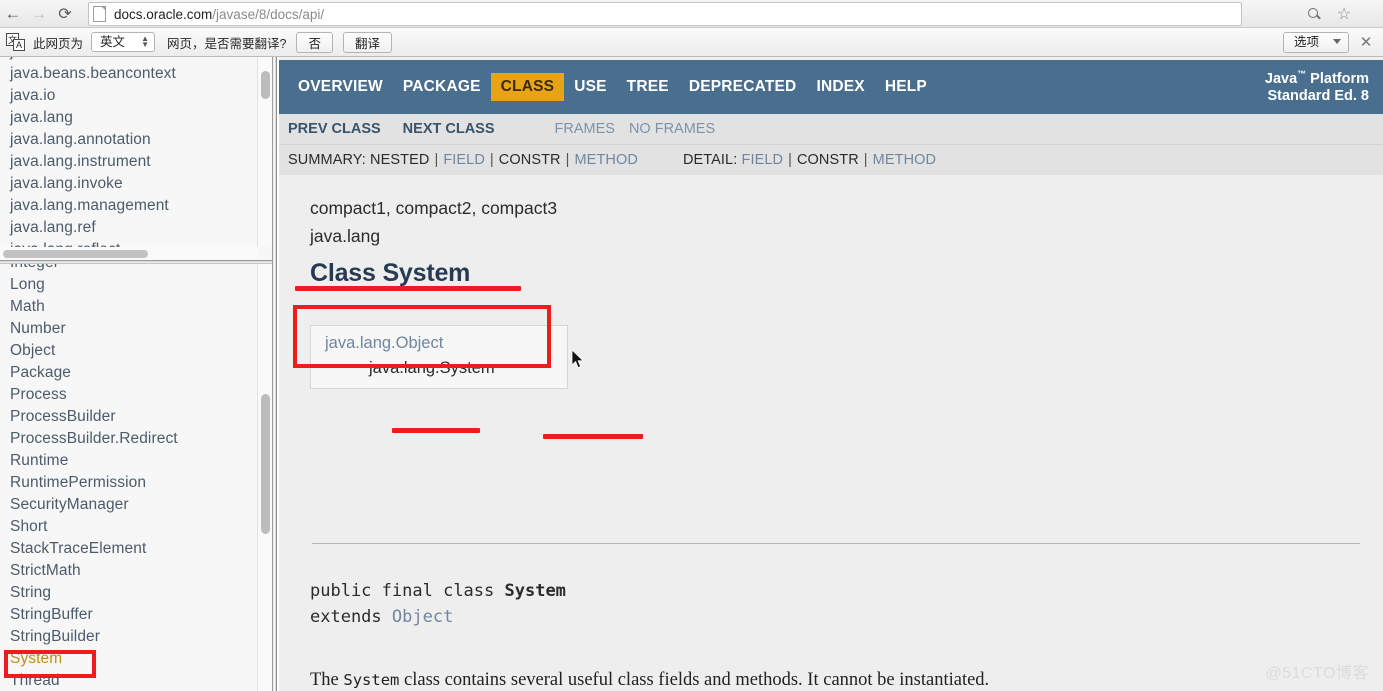  Describe the element at coordinates (134, 439) in the screenshot. I see `class-link: ProcessBuilder.Redirect` at that location.